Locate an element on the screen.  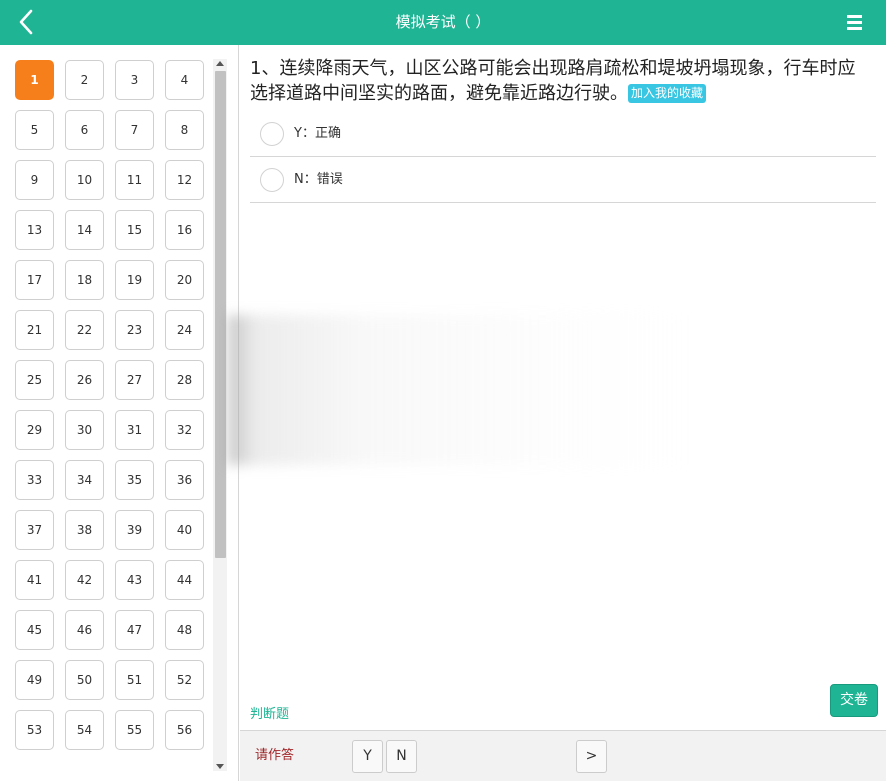
option-yes-label: Y：正确 is located at coordinates (317, 133).